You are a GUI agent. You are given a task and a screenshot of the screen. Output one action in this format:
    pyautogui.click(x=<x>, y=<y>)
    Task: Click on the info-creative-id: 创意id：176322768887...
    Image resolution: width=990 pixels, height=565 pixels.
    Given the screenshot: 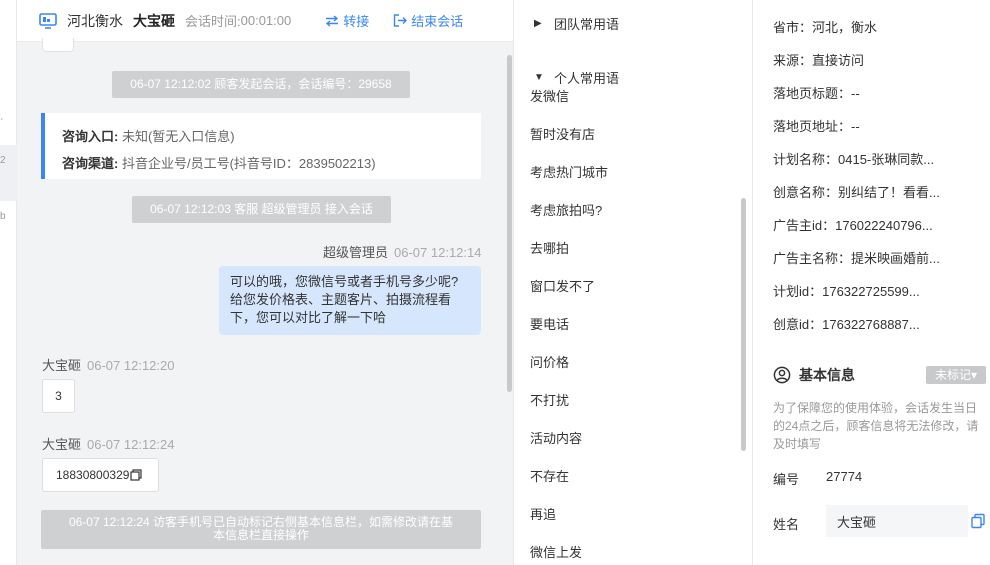 What is the action you would take?
    pyautogui.click(x=846, y=324)
    